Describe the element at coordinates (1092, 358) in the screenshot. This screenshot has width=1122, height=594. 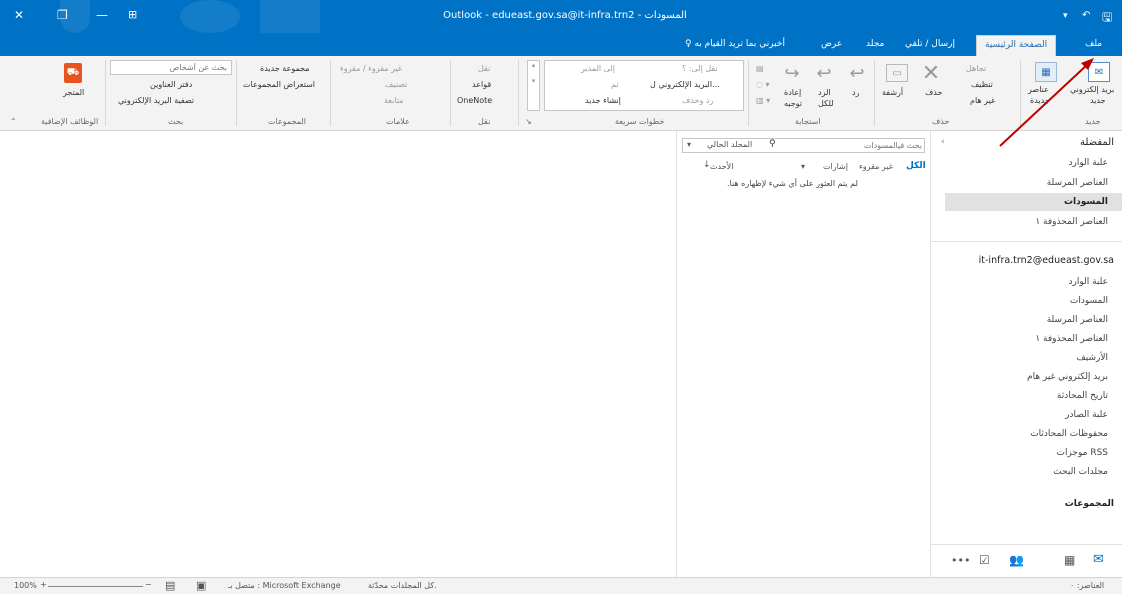
I see `folder-archive: الأرشيف` at that location.